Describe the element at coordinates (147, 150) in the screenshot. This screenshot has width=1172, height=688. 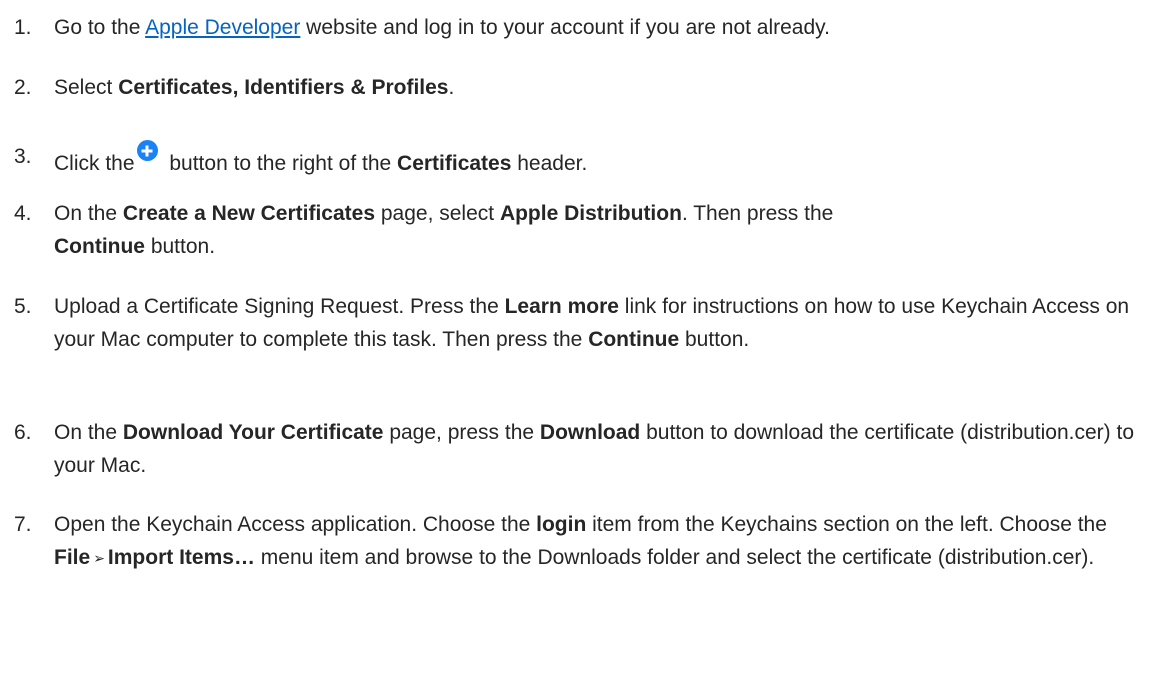
I see `add-plus-icon` at that location.